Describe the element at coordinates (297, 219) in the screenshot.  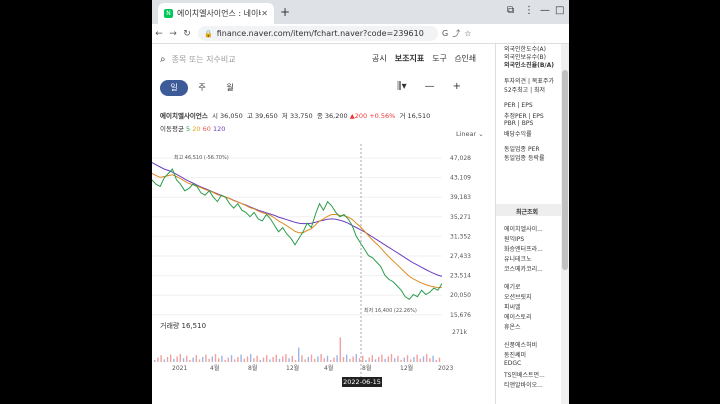
I see `ma120-line` at that location.